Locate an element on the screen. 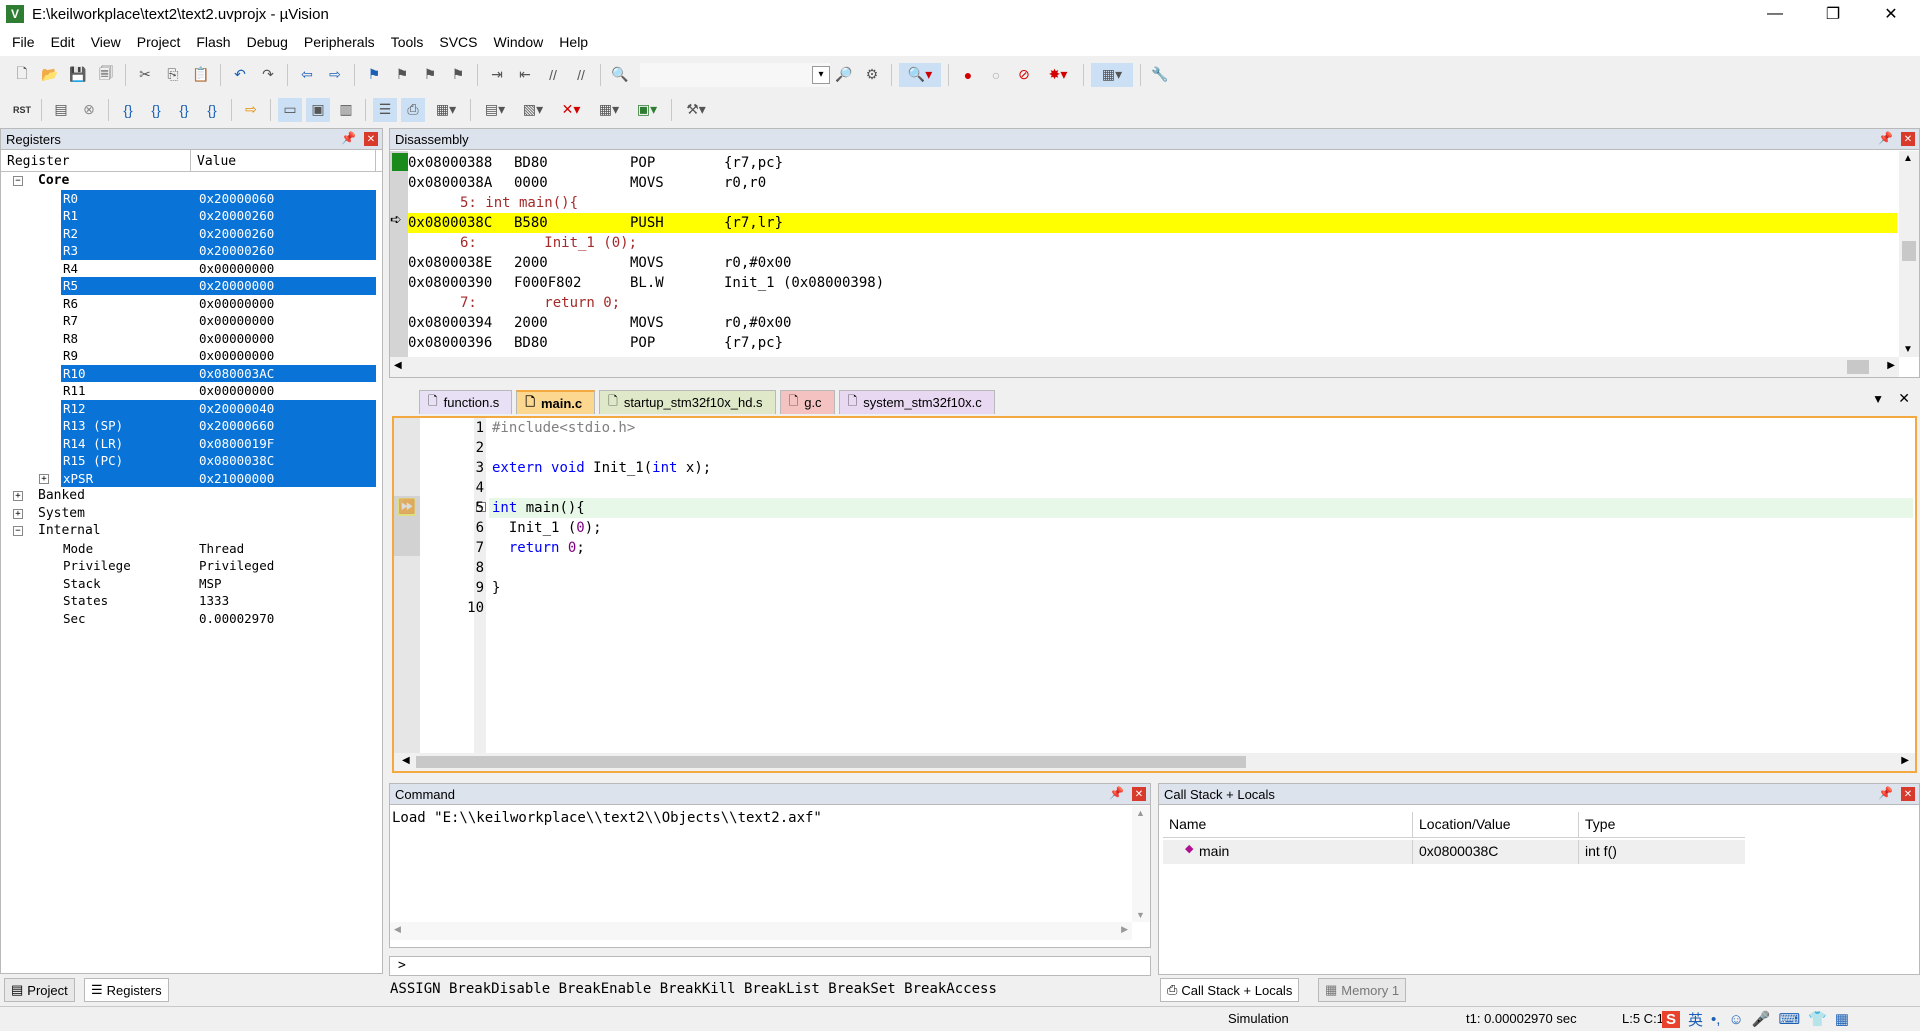  source-line: 8 is located at coordinates (1154, 568).